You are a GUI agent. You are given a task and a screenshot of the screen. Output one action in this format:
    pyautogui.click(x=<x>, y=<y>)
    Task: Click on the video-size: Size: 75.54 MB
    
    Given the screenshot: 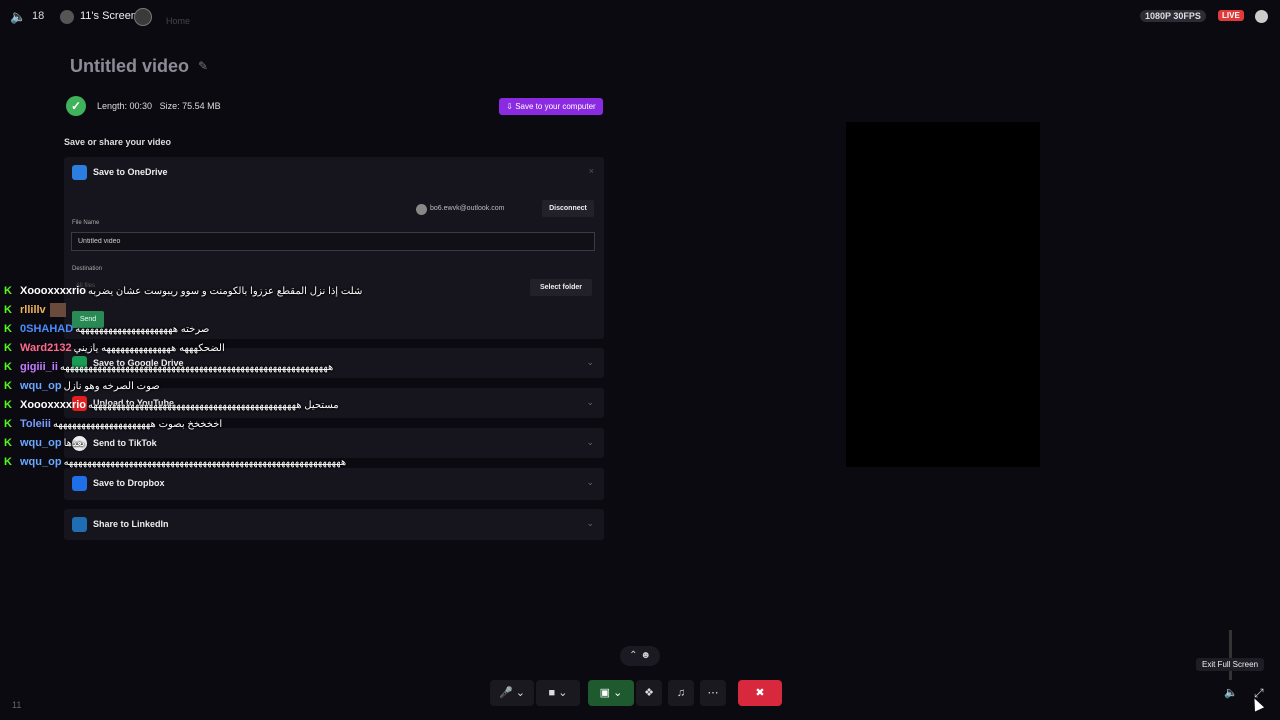 What is the action you would take?
    pyautogui.click(x=190, y=106)
    